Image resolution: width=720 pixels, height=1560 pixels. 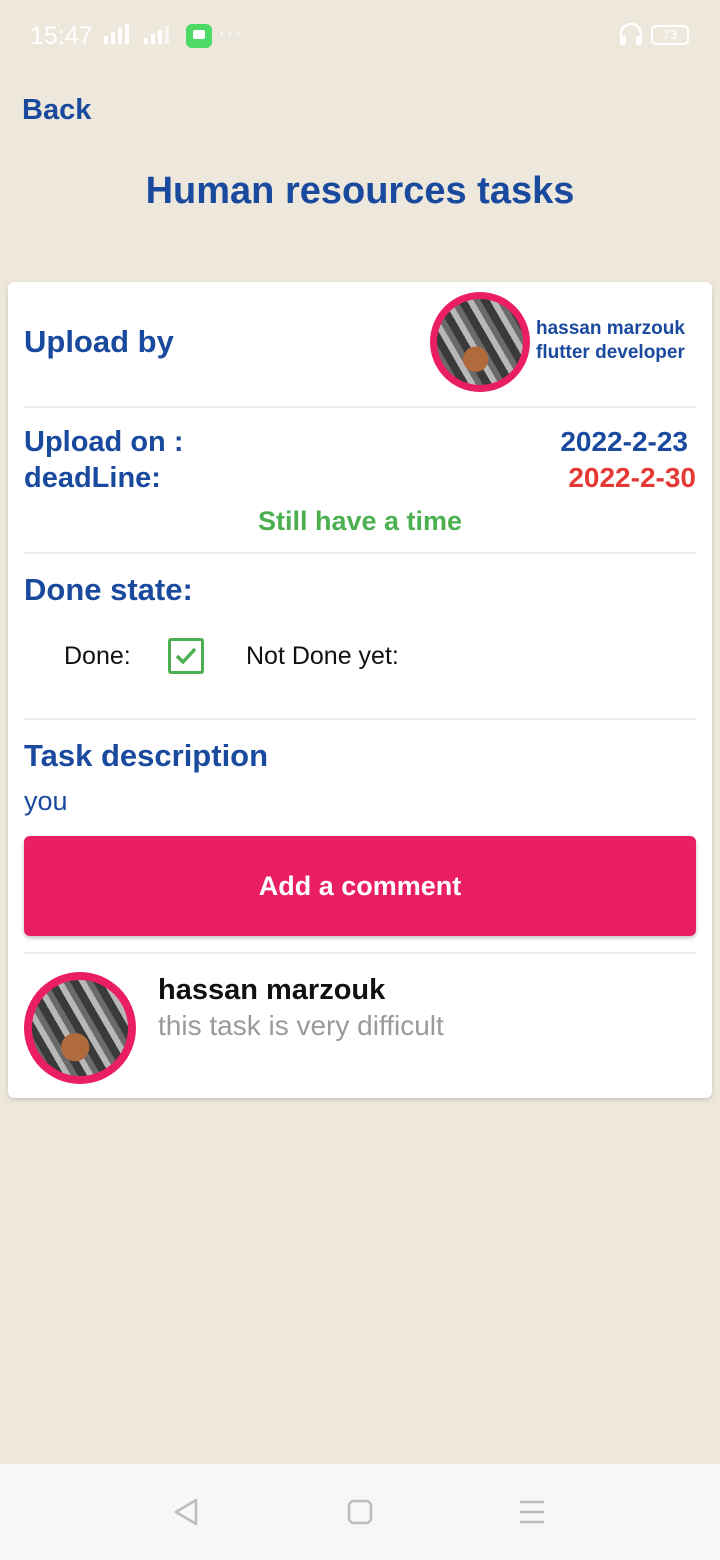 I want to click on system-navigation-bar, so click(x=360, y=1512).